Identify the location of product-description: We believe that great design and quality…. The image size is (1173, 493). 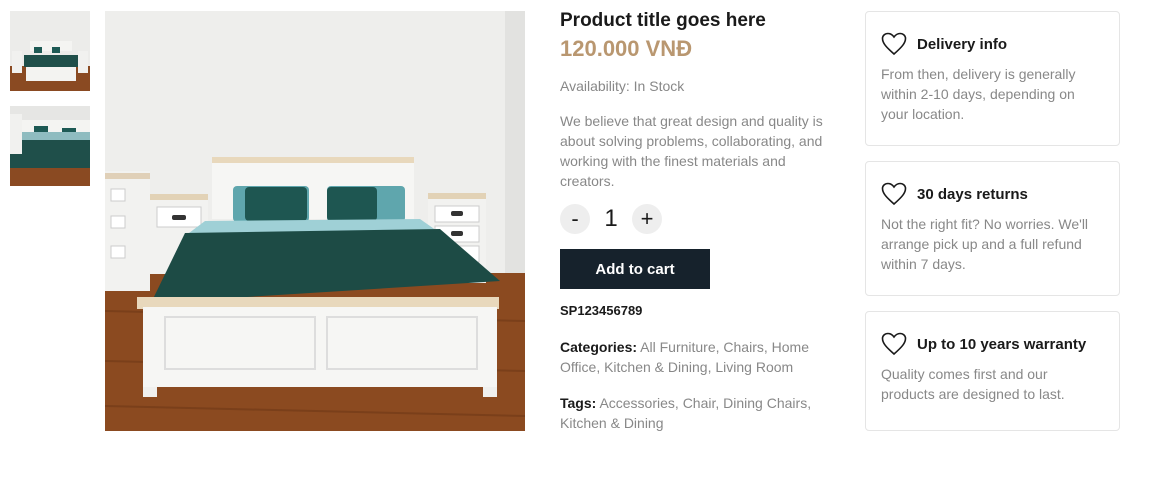
(691, 151).